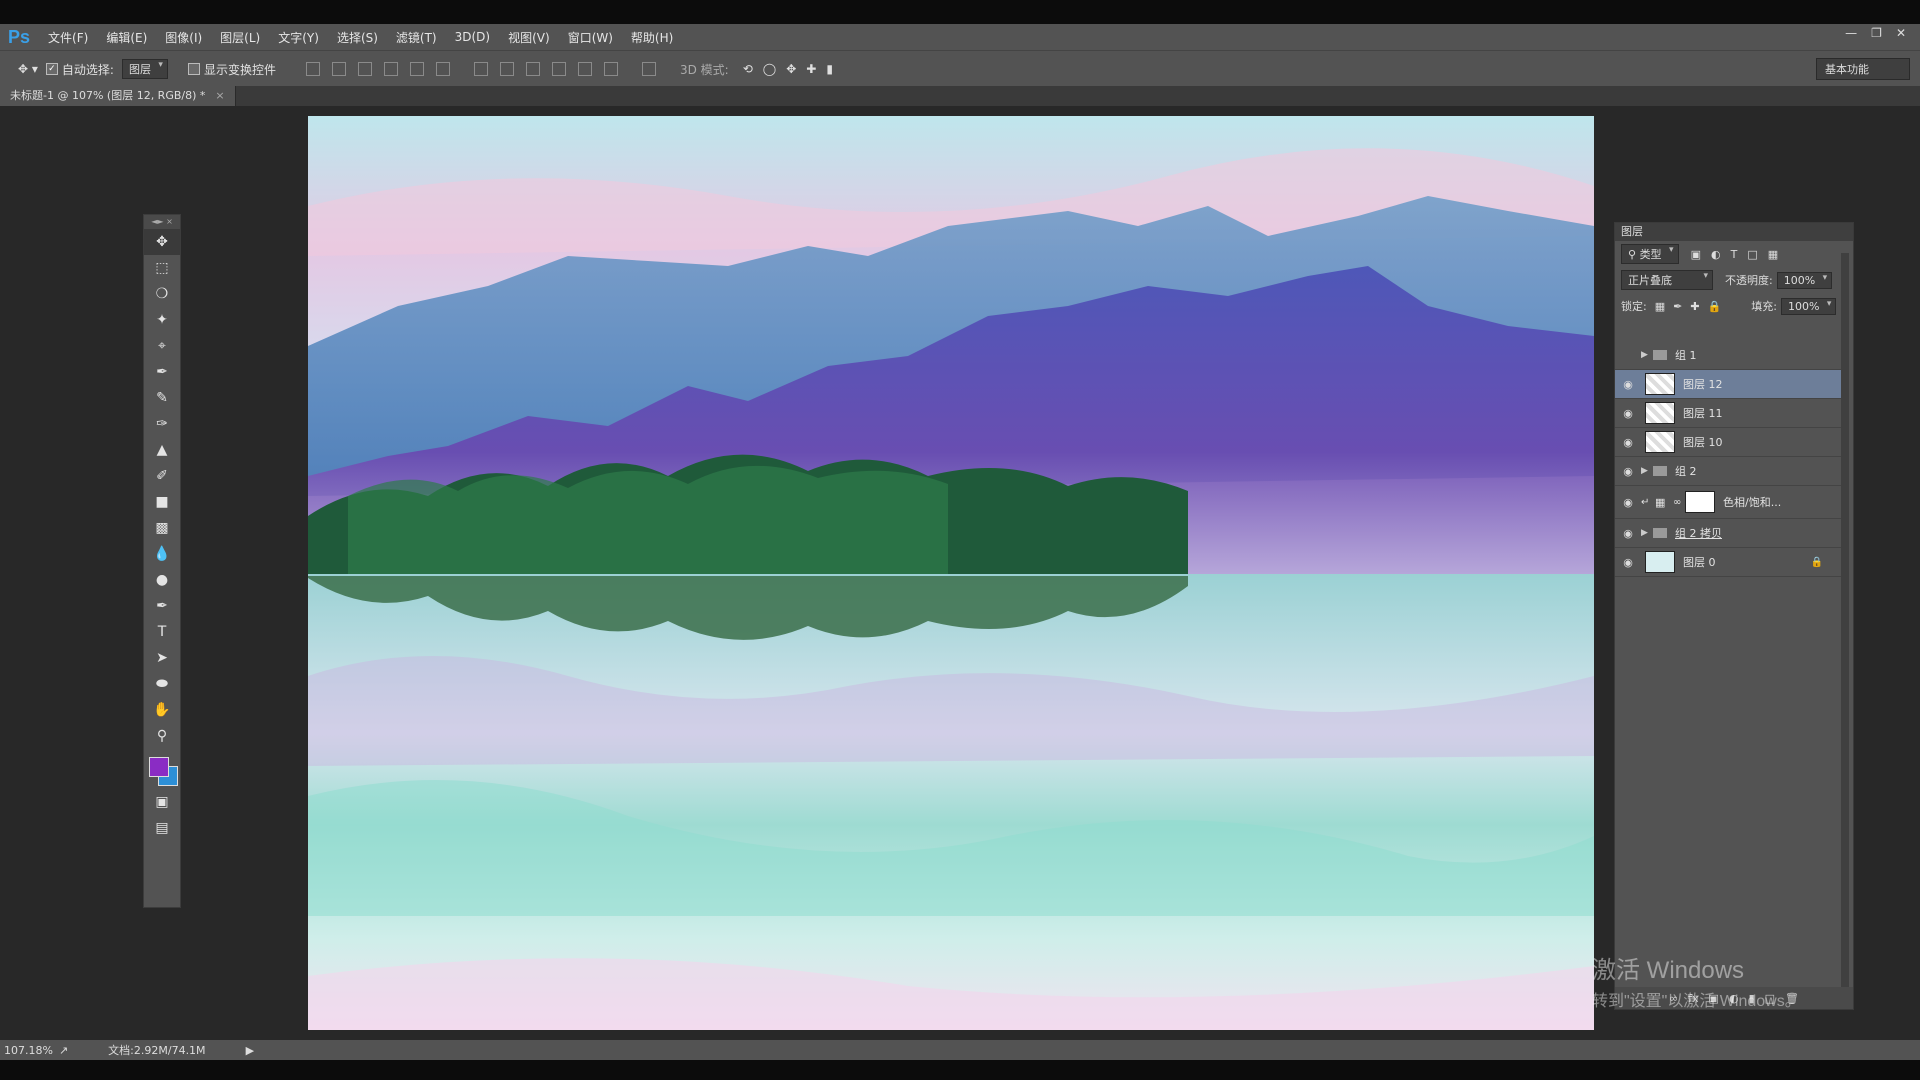 This screenshot has height=1080, width=1920. I want to click on layer-row-layer10: ◉ 图层 10, so click(1728, 442).